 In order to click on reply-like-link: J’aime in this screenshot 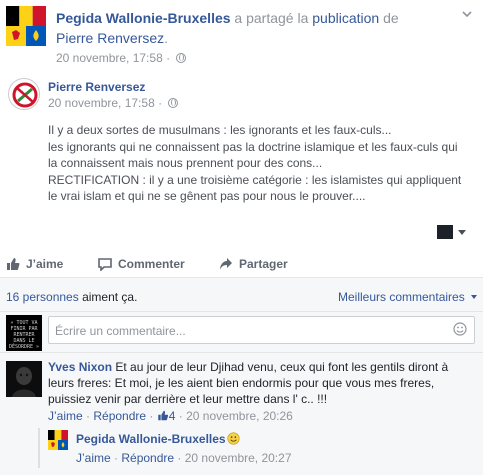, I will do `click(93, 458)`.